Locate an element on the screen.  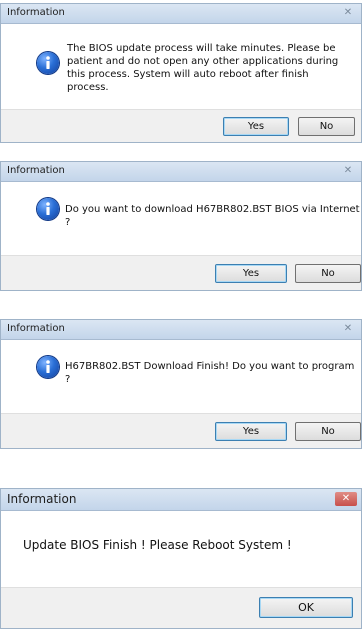
dialog-footer: OK is located at coordinates (181, 607).